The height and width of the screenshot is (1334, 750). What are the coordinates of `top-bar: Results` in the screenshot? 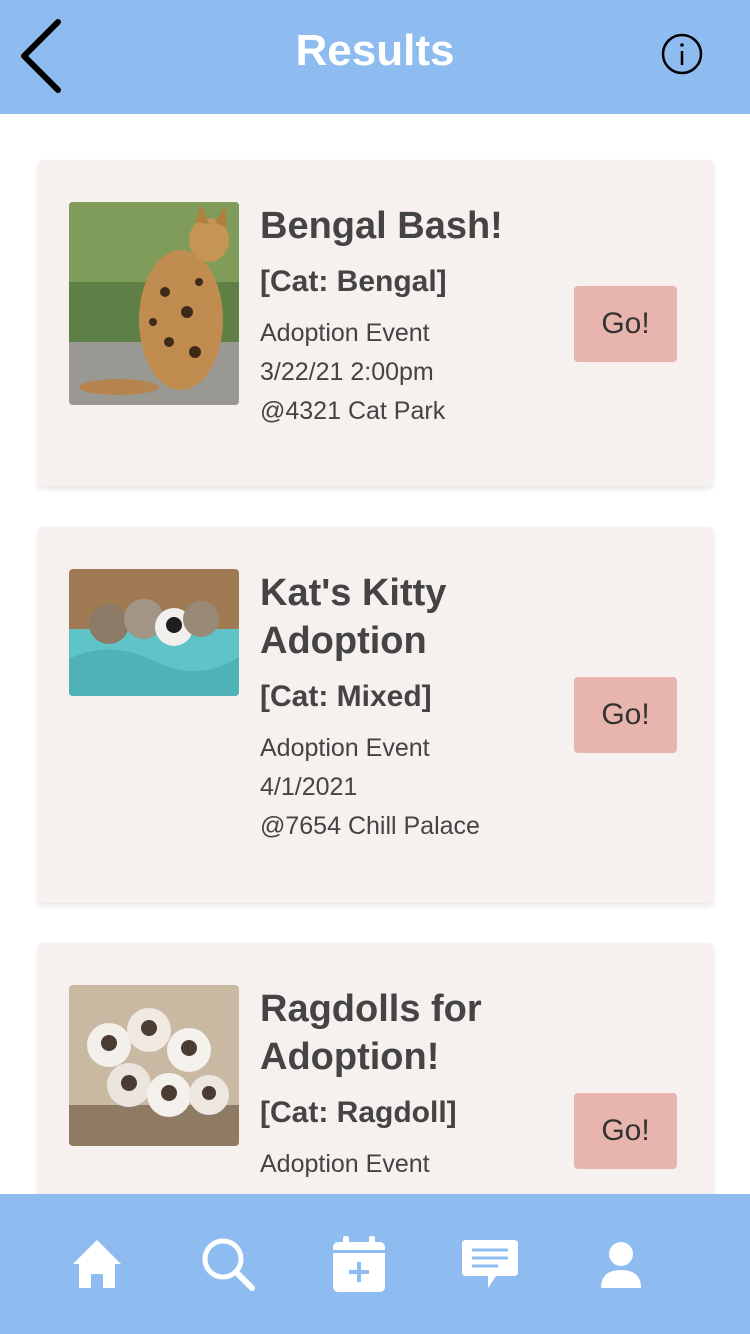 It's located at (375, 57).